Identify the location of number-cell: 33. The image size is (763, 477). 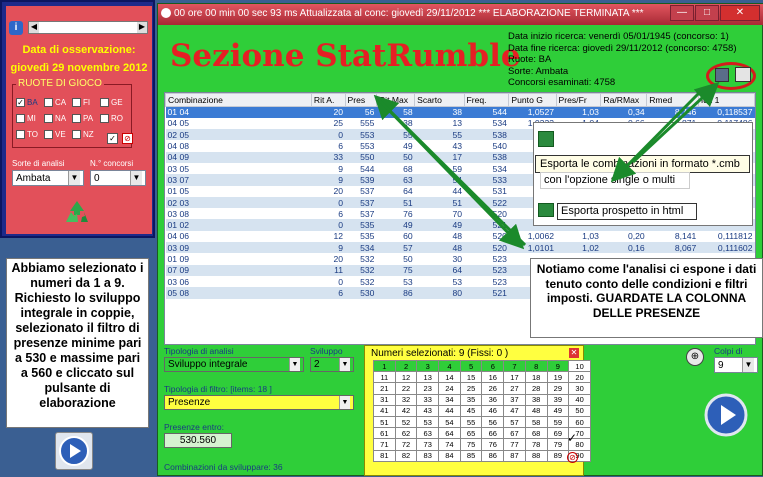
(428, 399).